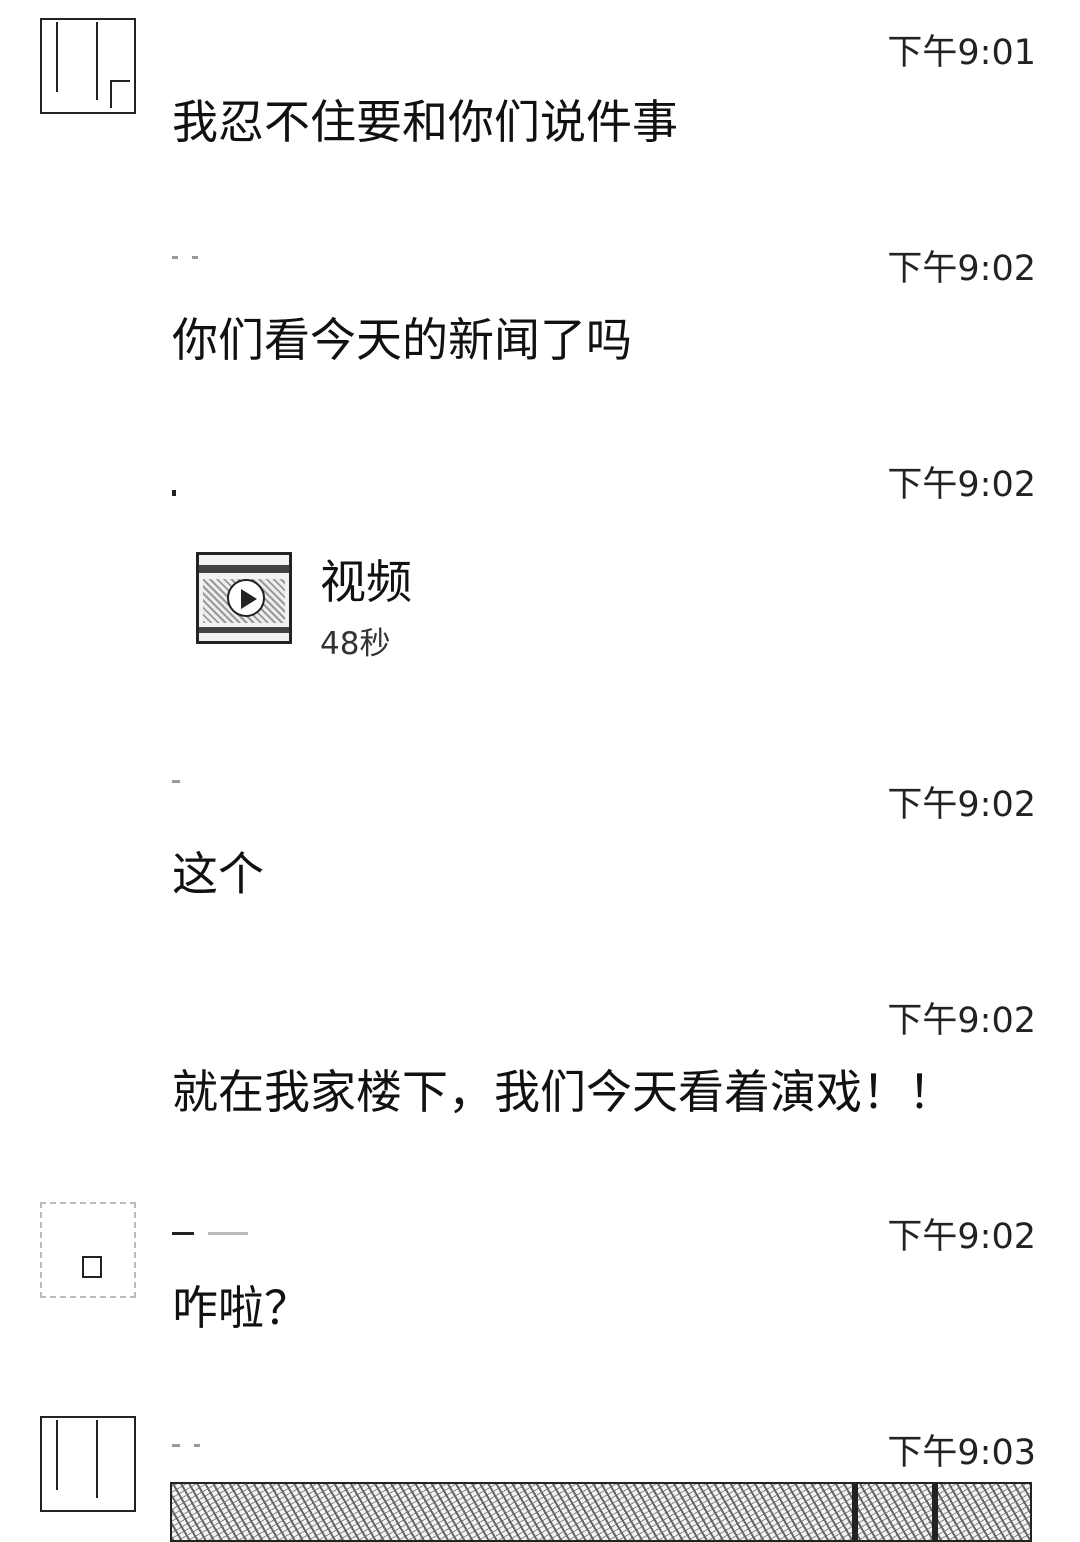 The image size is (1080, 1542). Describe the element at coordinates (601, 1512) in the screenshot. I see `image-message` at that location.